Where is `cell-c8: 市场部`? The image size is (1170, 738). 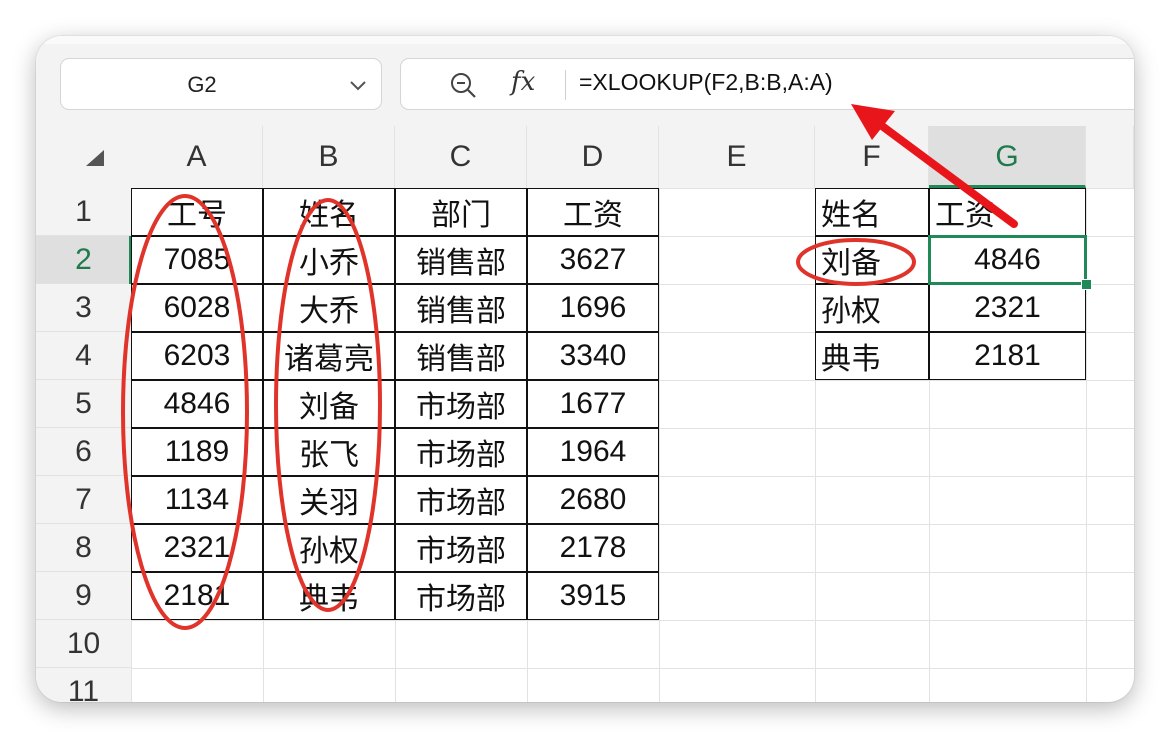
cell-c8: 市场部 is located at coordinates (461, 548).